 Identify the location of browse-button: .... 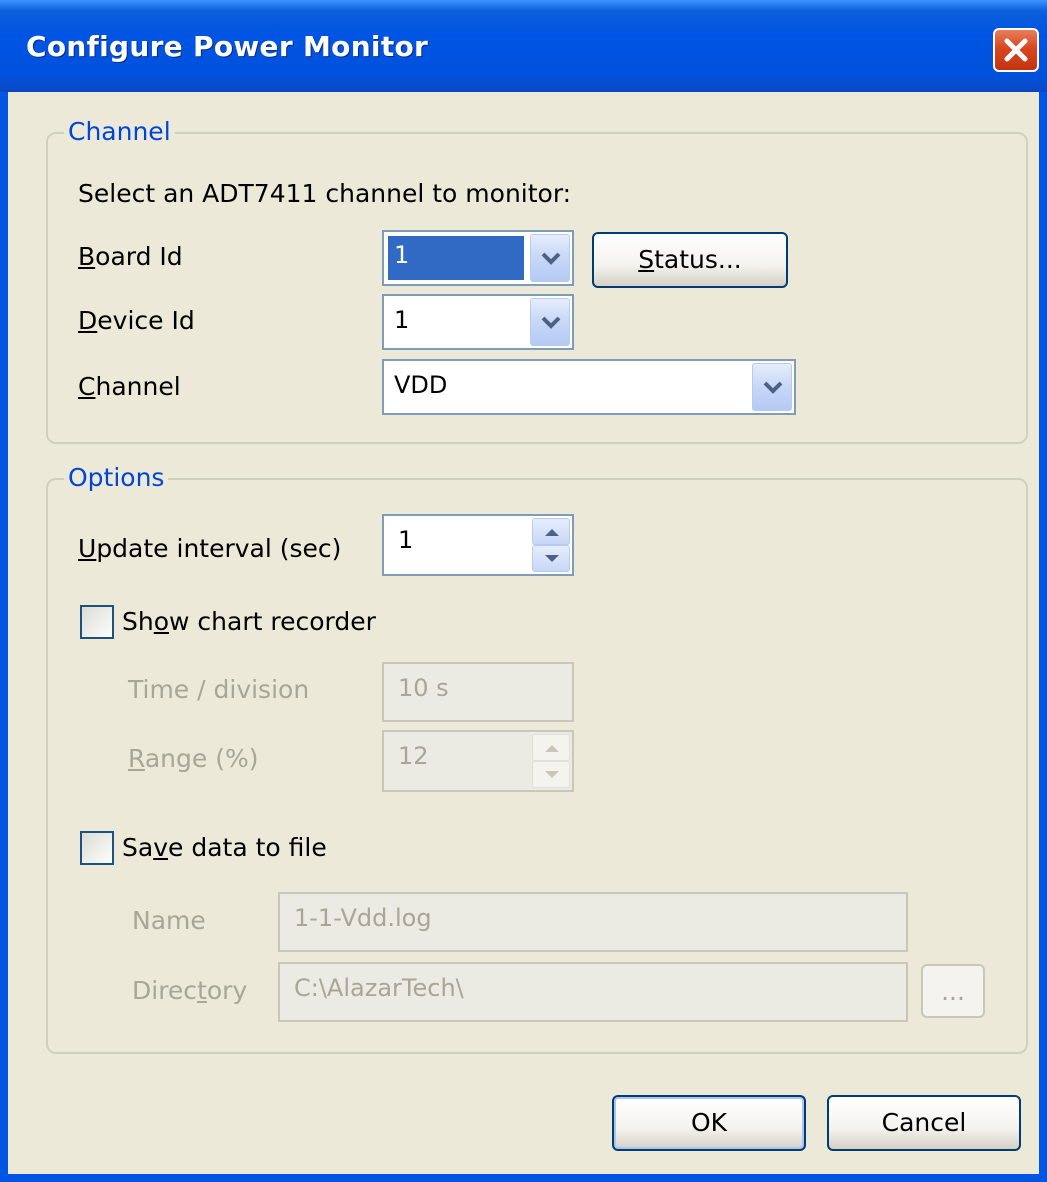
(953, 991).